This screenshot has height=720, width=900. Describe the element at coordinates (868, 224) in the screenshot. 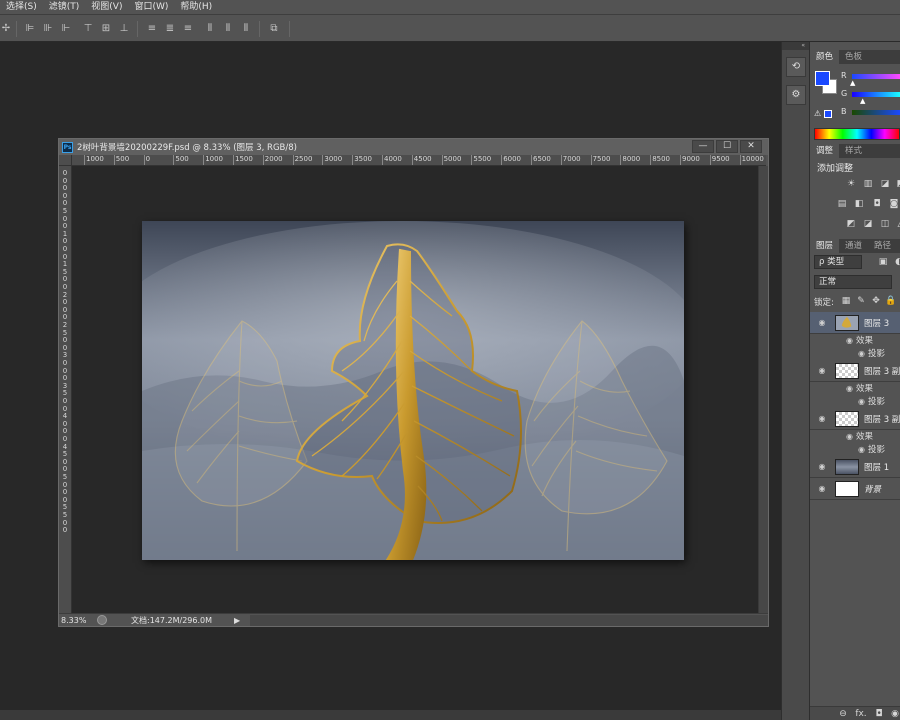

I see `posterize-icon: ◪` at that location.